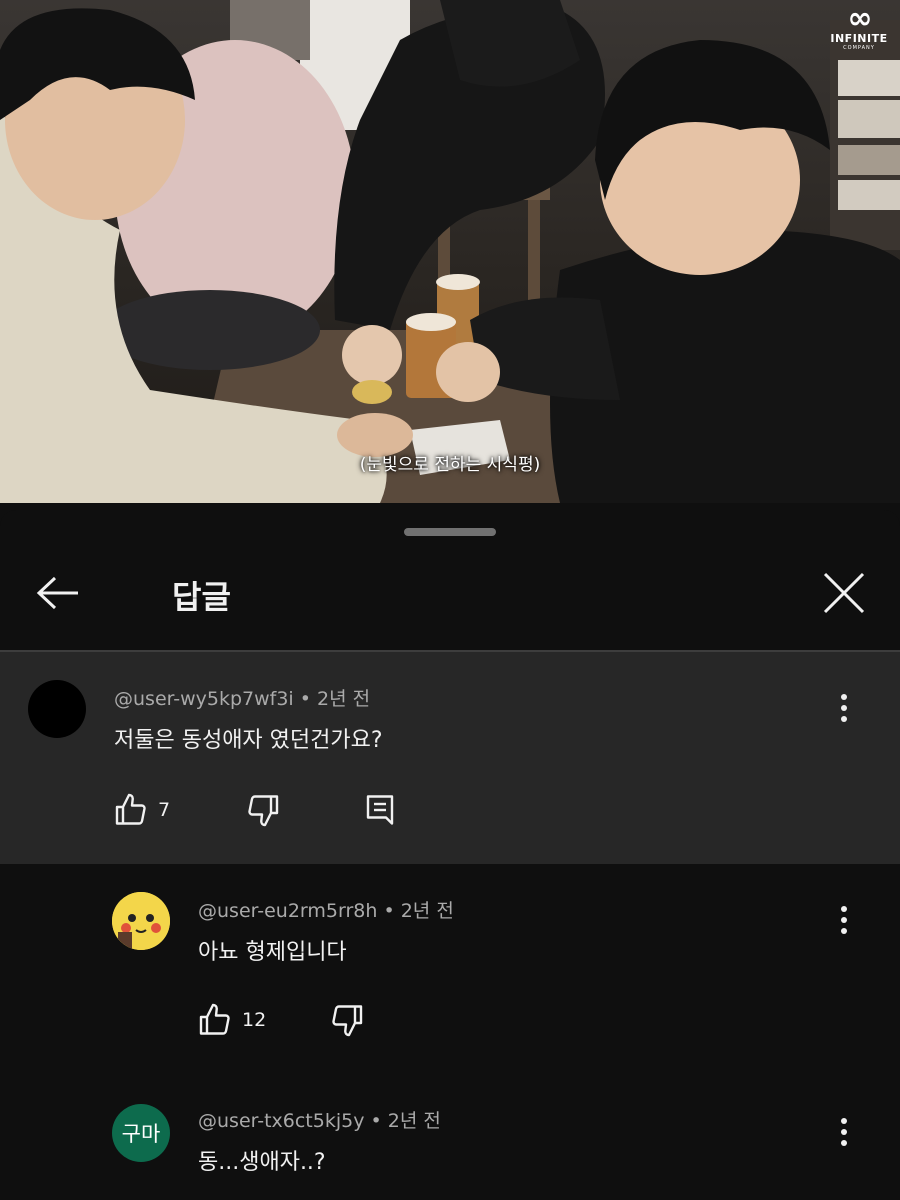 This screenshot has height=1200, width=900. What do you see at coordinates (287, 911) in the screenshot?
I see `comment-author: @user-eu2rm5rr8h` at bounding box center [287, 911].